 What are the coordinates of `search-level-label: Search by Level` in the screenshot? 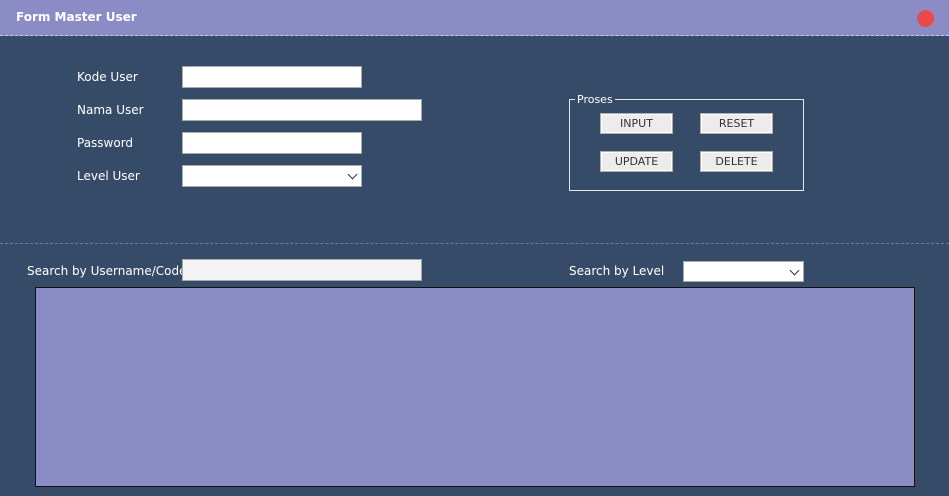 It's located at (617, 271).